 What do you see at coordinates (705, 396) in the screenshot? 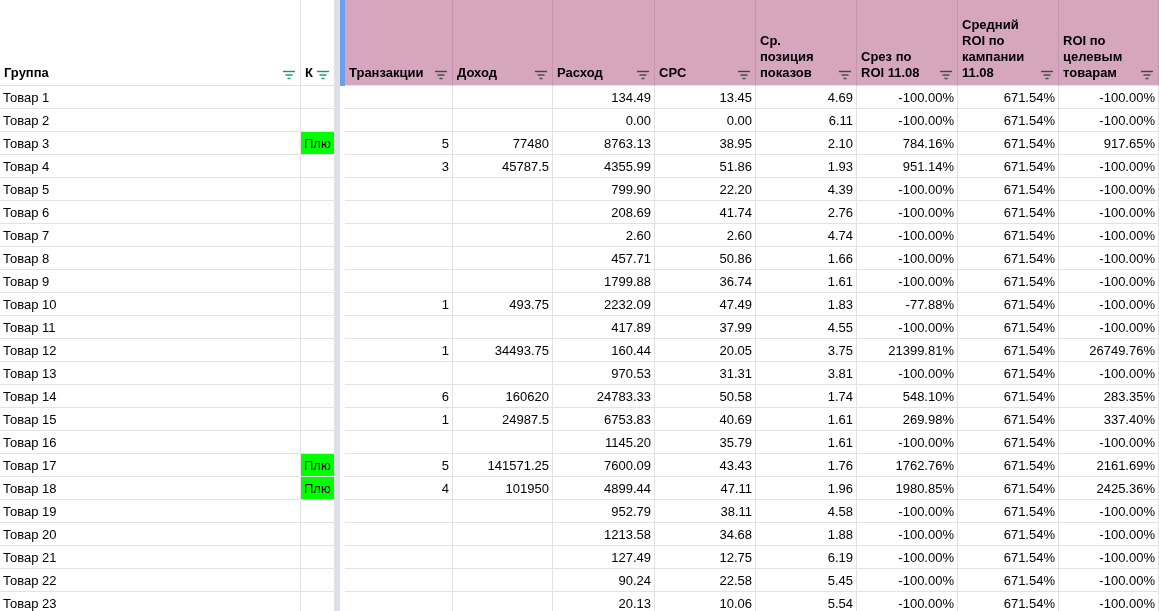
I see `table-cell: 50.58` at bounding box center [705, 396].